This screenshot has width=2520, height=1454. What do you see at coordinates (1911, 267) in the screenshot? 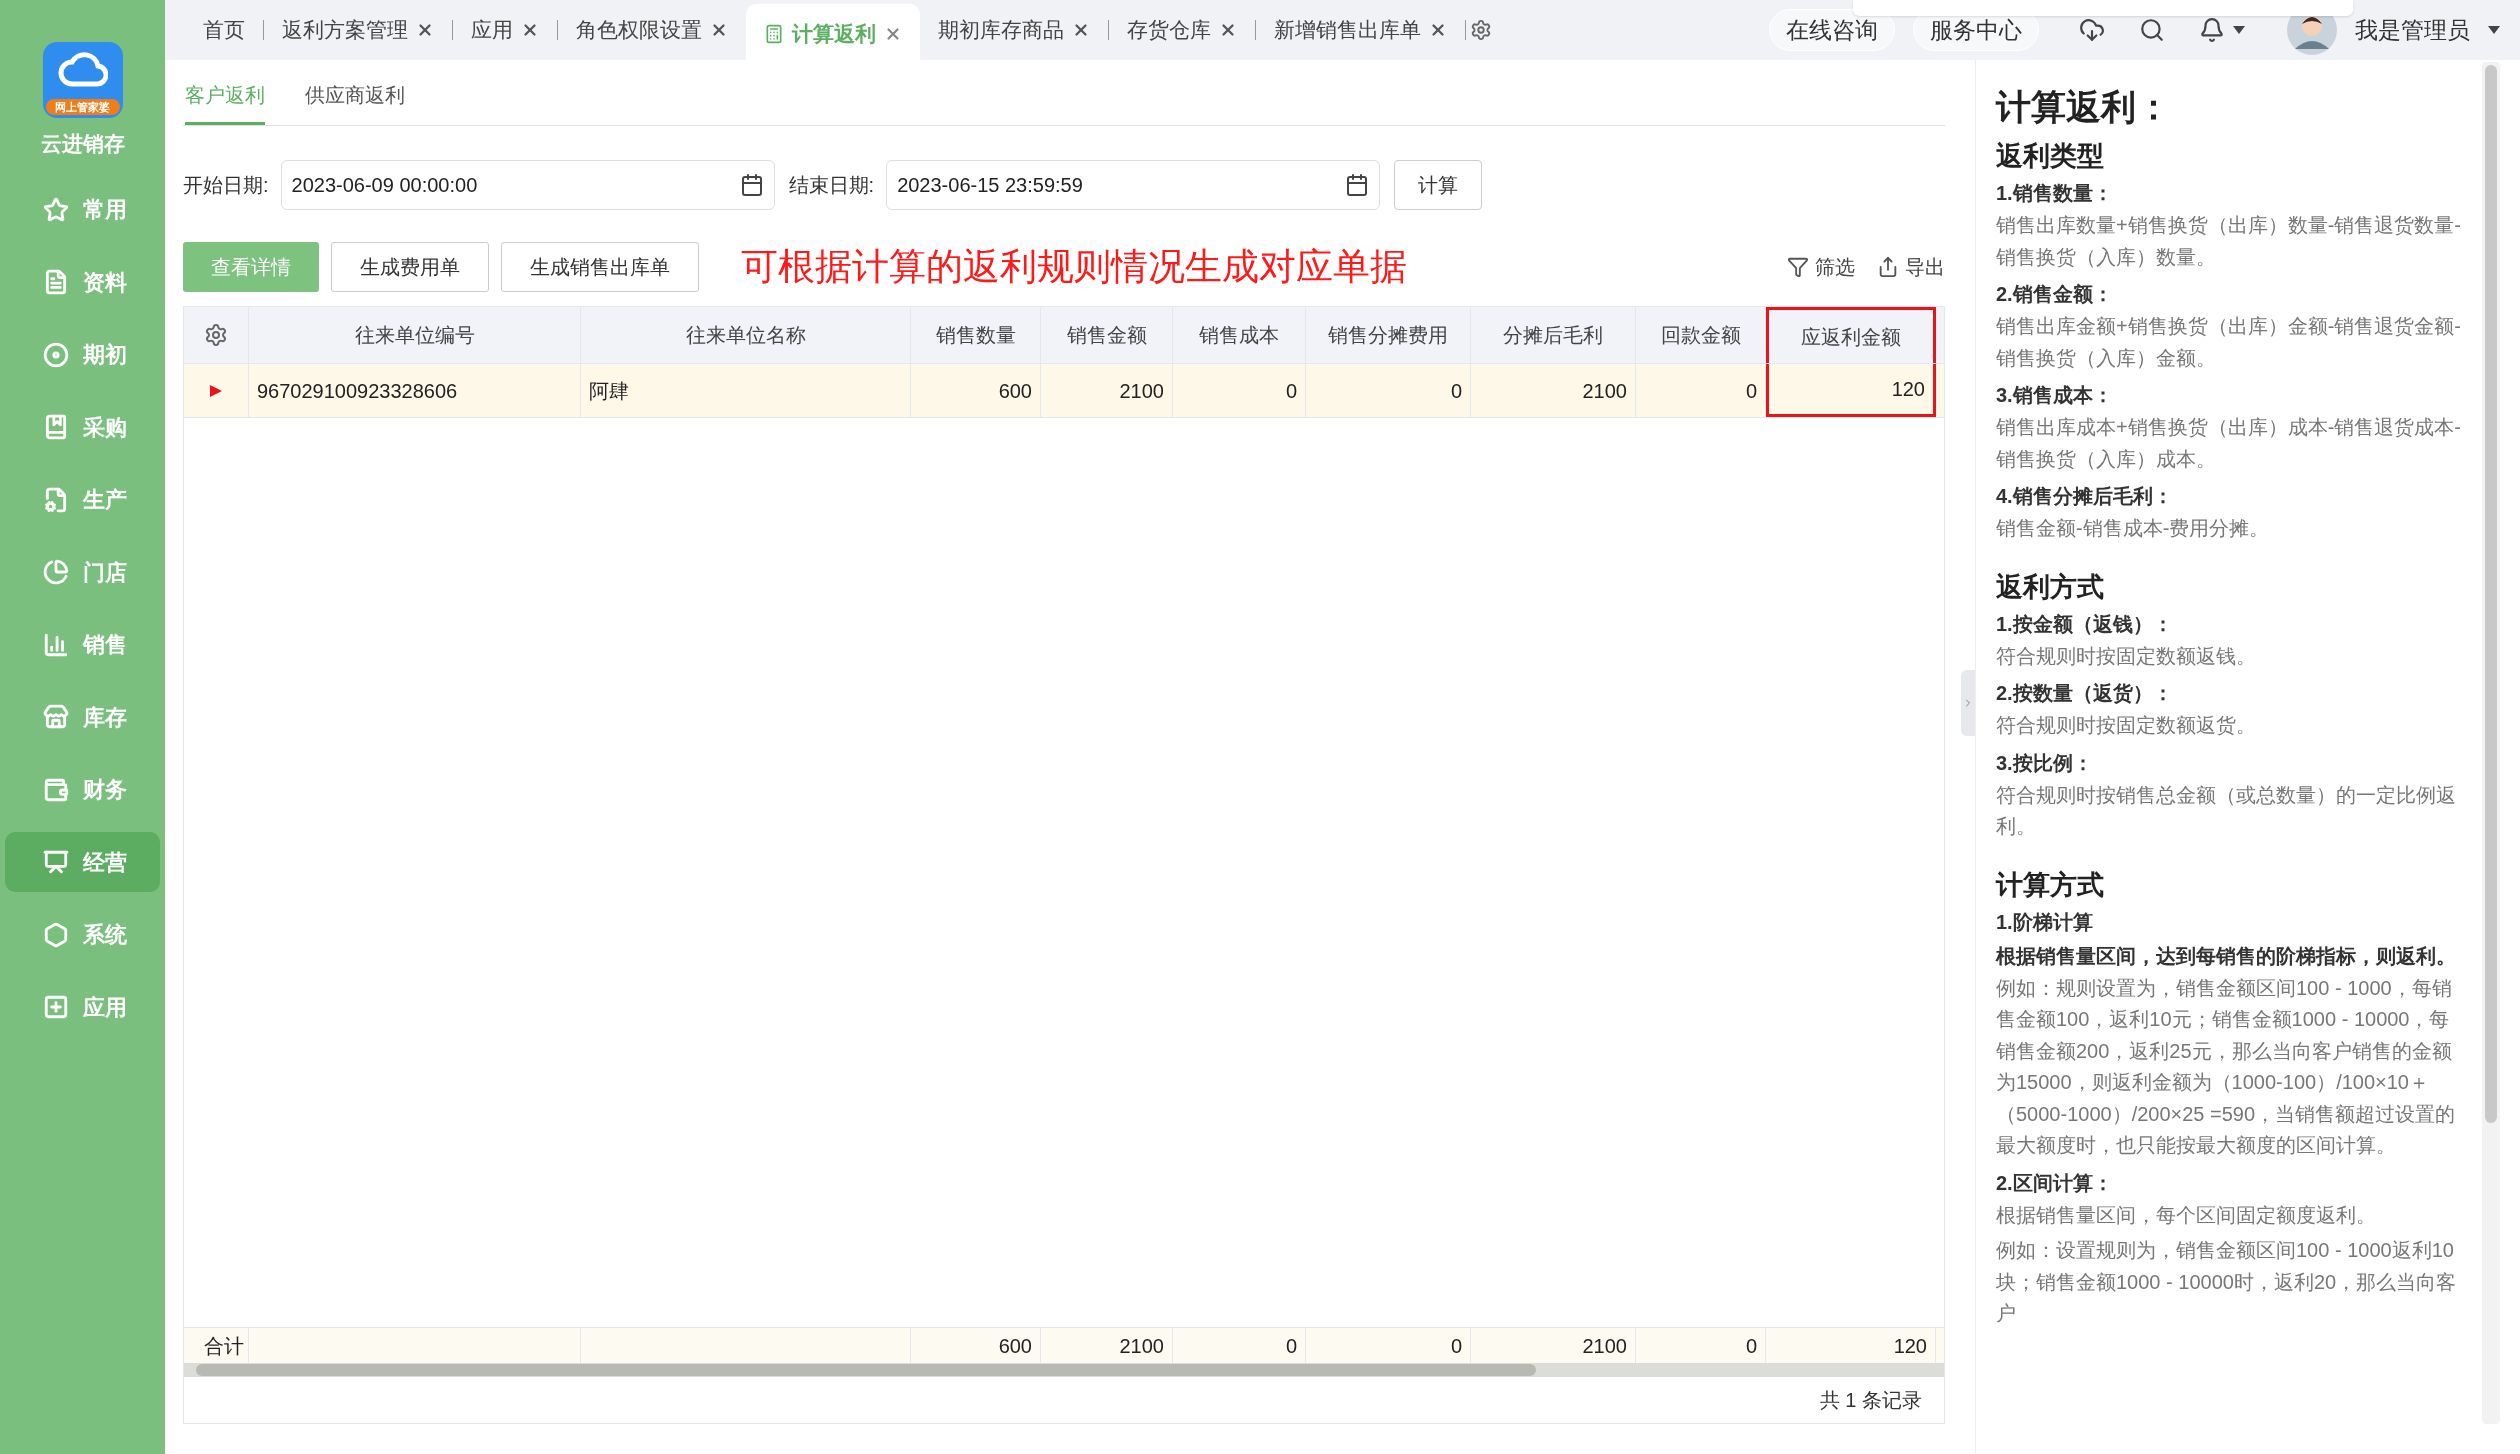
I see `export-button: 导出` at bounding box center [1911, 267].